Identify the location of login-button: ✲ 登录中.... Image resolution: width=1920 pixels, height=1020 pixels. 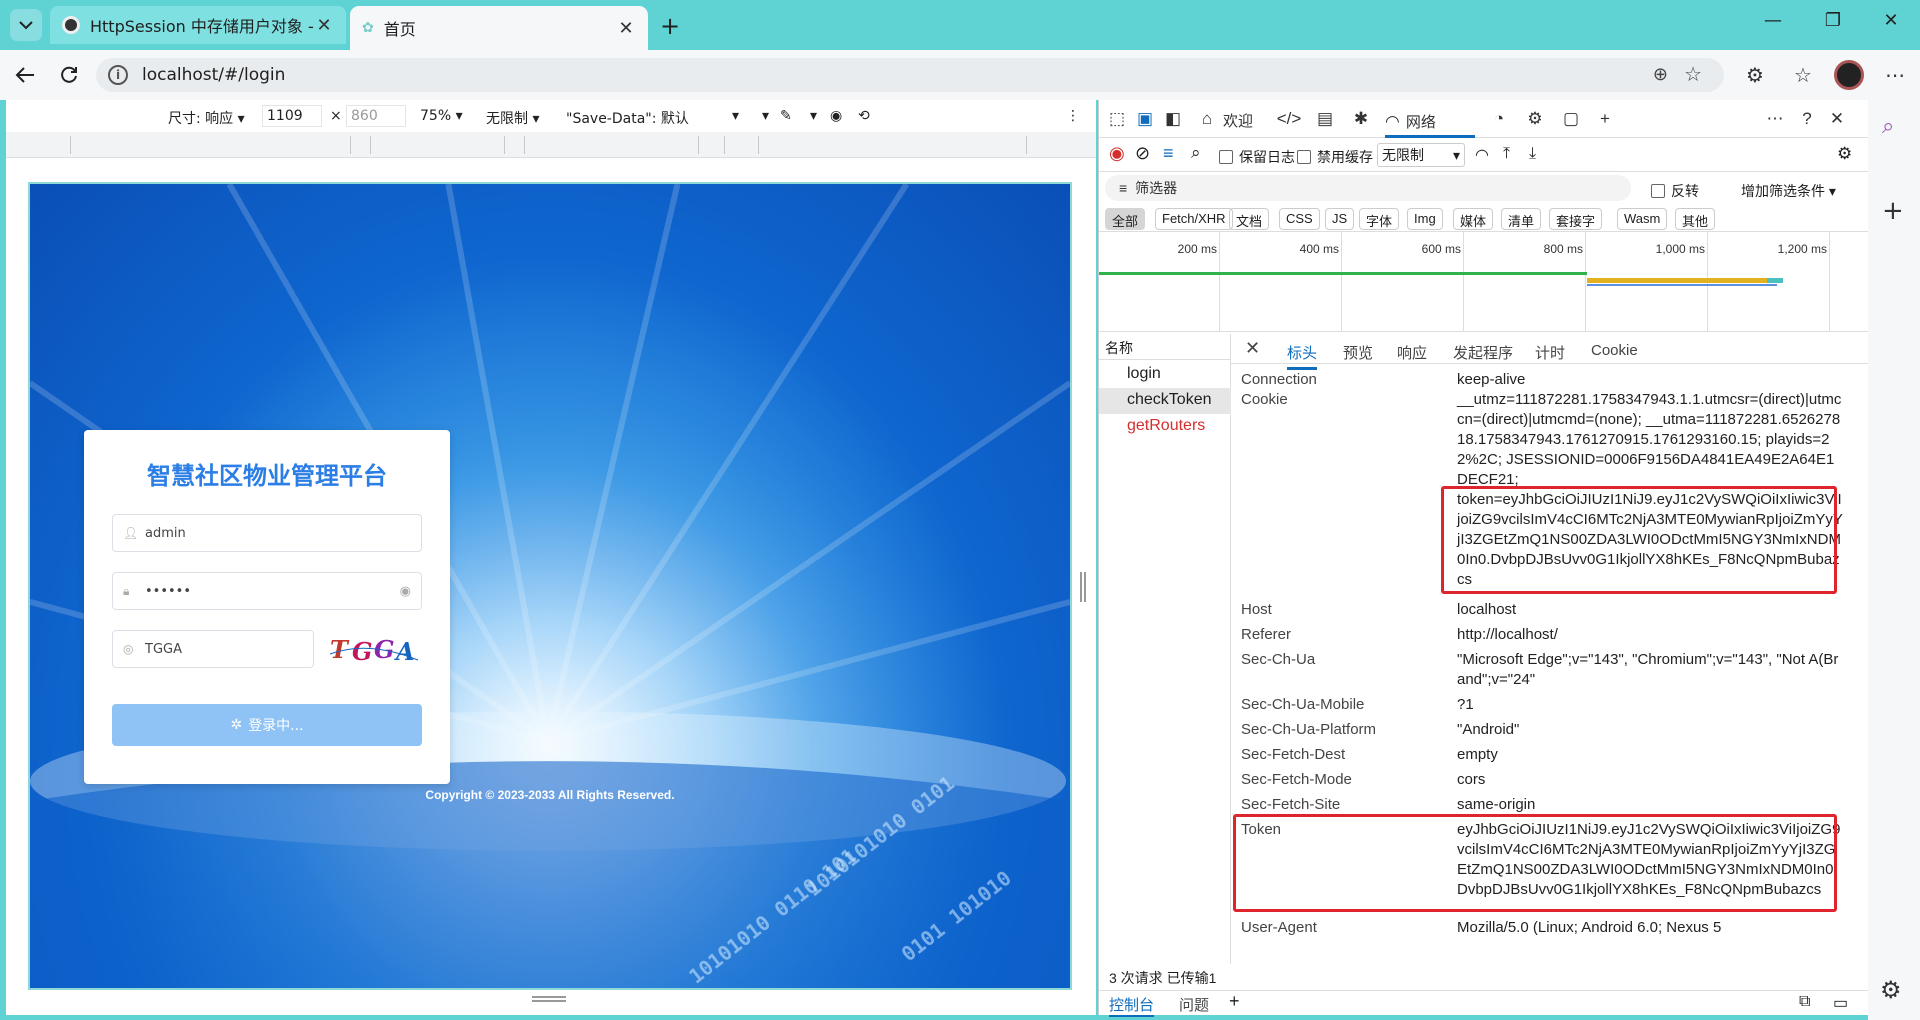
(267, 725).